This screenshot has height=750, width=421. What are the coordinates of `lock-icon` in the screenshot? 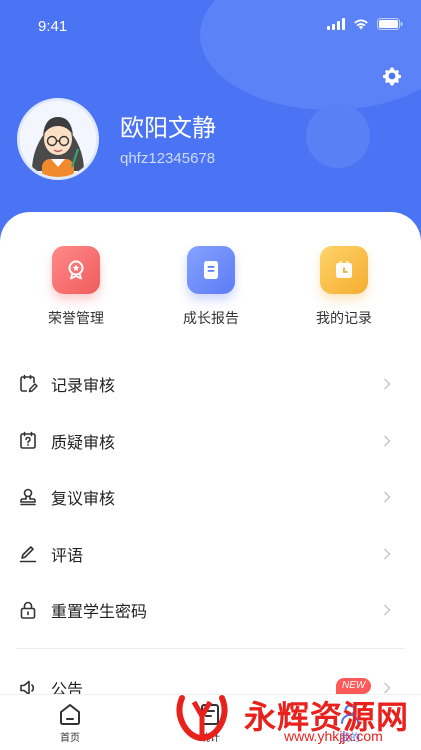 It's located at (28, 610).